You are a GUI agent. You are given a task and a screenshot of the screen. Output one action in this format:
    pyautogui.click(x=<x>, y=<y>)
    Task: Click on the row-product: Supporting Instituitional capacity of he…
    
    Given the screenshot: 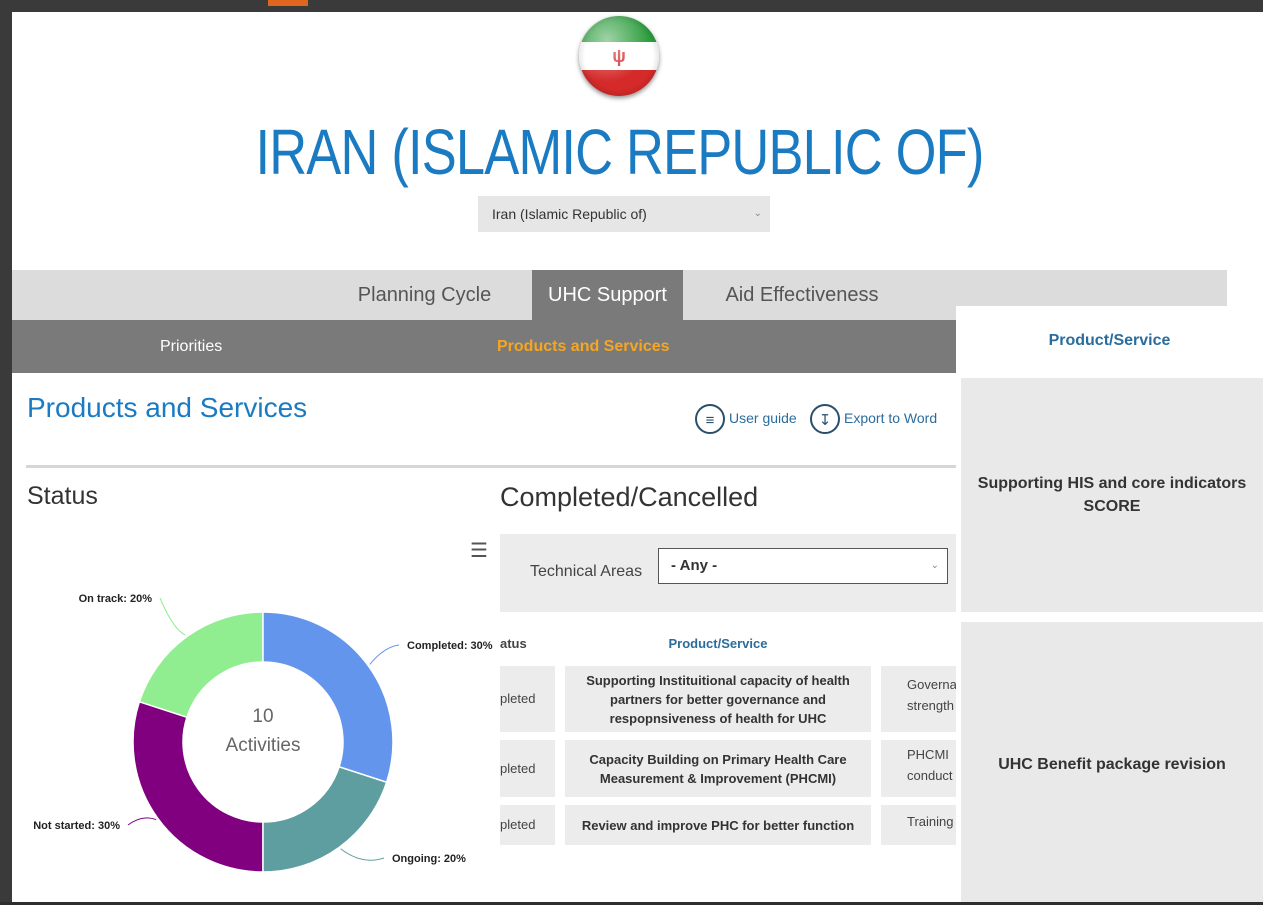 What is the action you would take?
    pyautogui.click(x=718, y=699)
    